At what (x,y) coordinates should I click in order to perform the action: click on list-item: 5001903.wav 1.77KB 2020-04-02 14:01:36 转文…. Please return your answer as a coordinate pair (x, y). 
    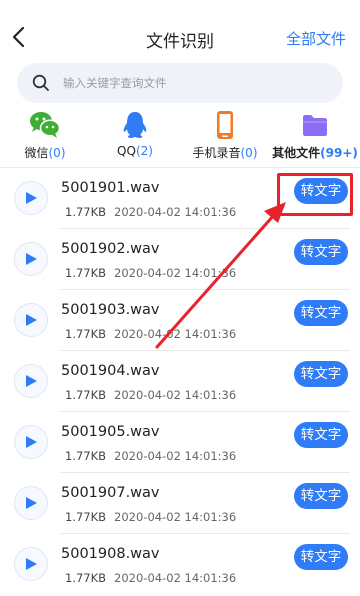
    Looking at the image, I should click on (180, 320).